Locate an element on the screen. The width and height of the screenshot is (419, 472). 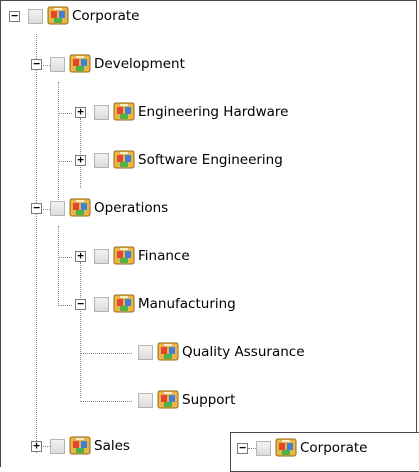
drag-ghost-node: − Corporate is located at coordinates (324, 452).